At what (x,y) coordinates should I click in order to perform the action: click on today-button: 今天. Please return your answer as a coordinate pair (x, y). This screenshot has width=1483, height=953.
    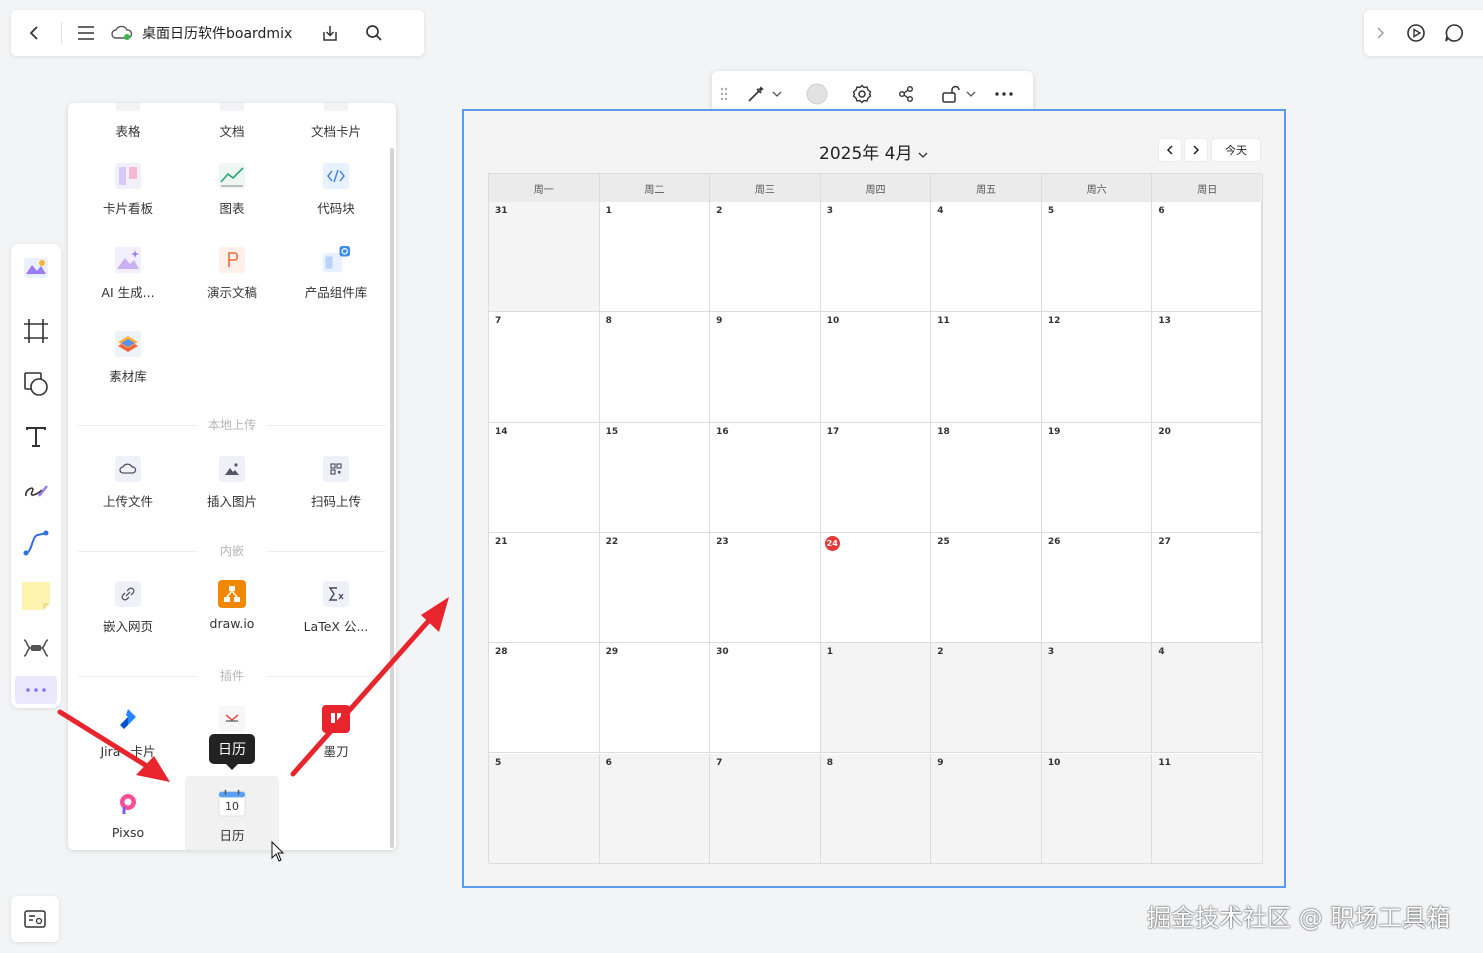
    Looking at the image, I should click on (1236, 150).